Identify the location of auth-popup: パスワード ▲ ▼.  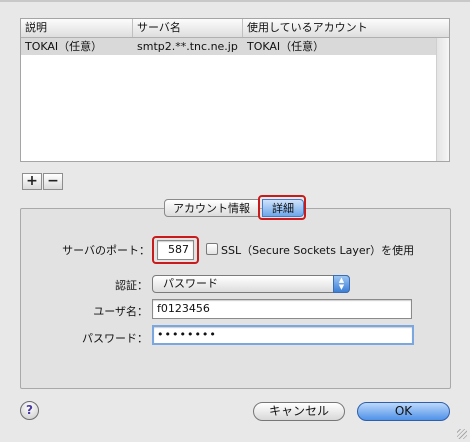
(251, 284).